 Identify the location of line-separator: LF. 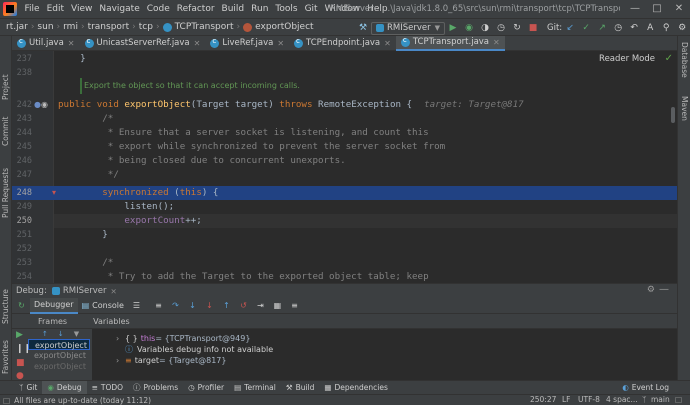
(566, 399).